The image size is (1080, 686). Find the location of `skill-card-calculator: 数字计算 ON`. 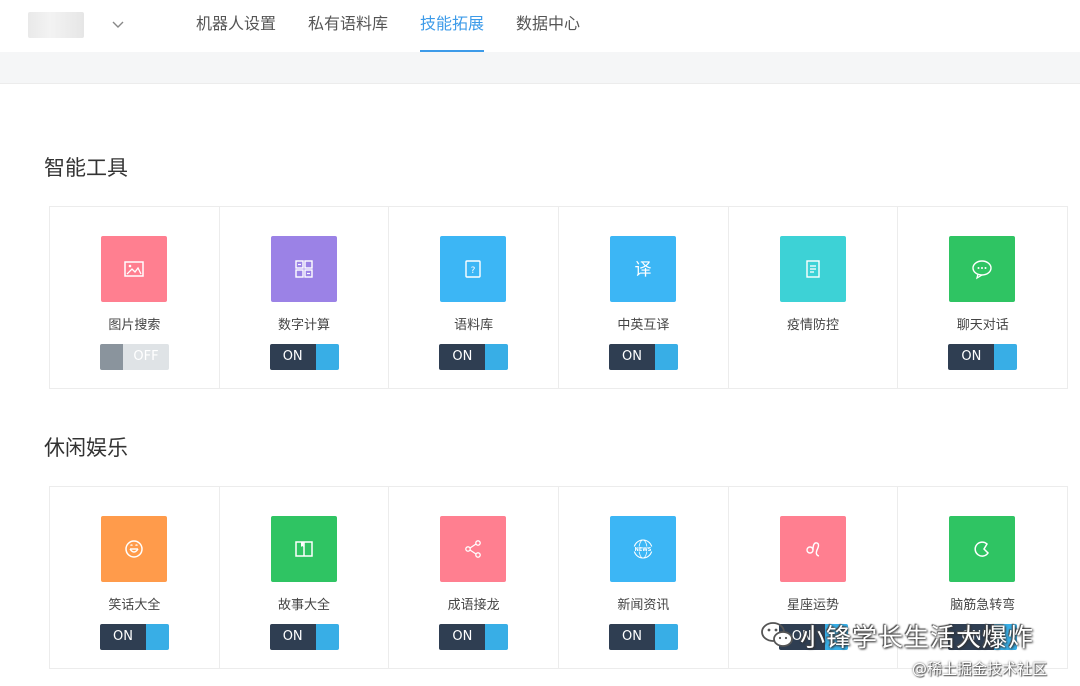

skill-card-calculator: 数字计算 ON is located at coordinates (305, 297).